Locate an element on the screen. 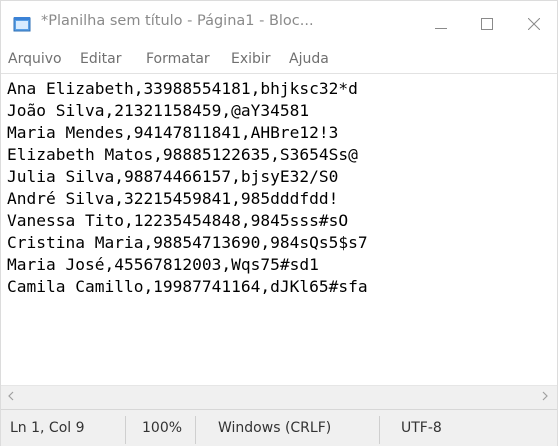 The height and width of the screenshot is (446, 558). zoom-level: 100% is located at coordinates (162, 428).